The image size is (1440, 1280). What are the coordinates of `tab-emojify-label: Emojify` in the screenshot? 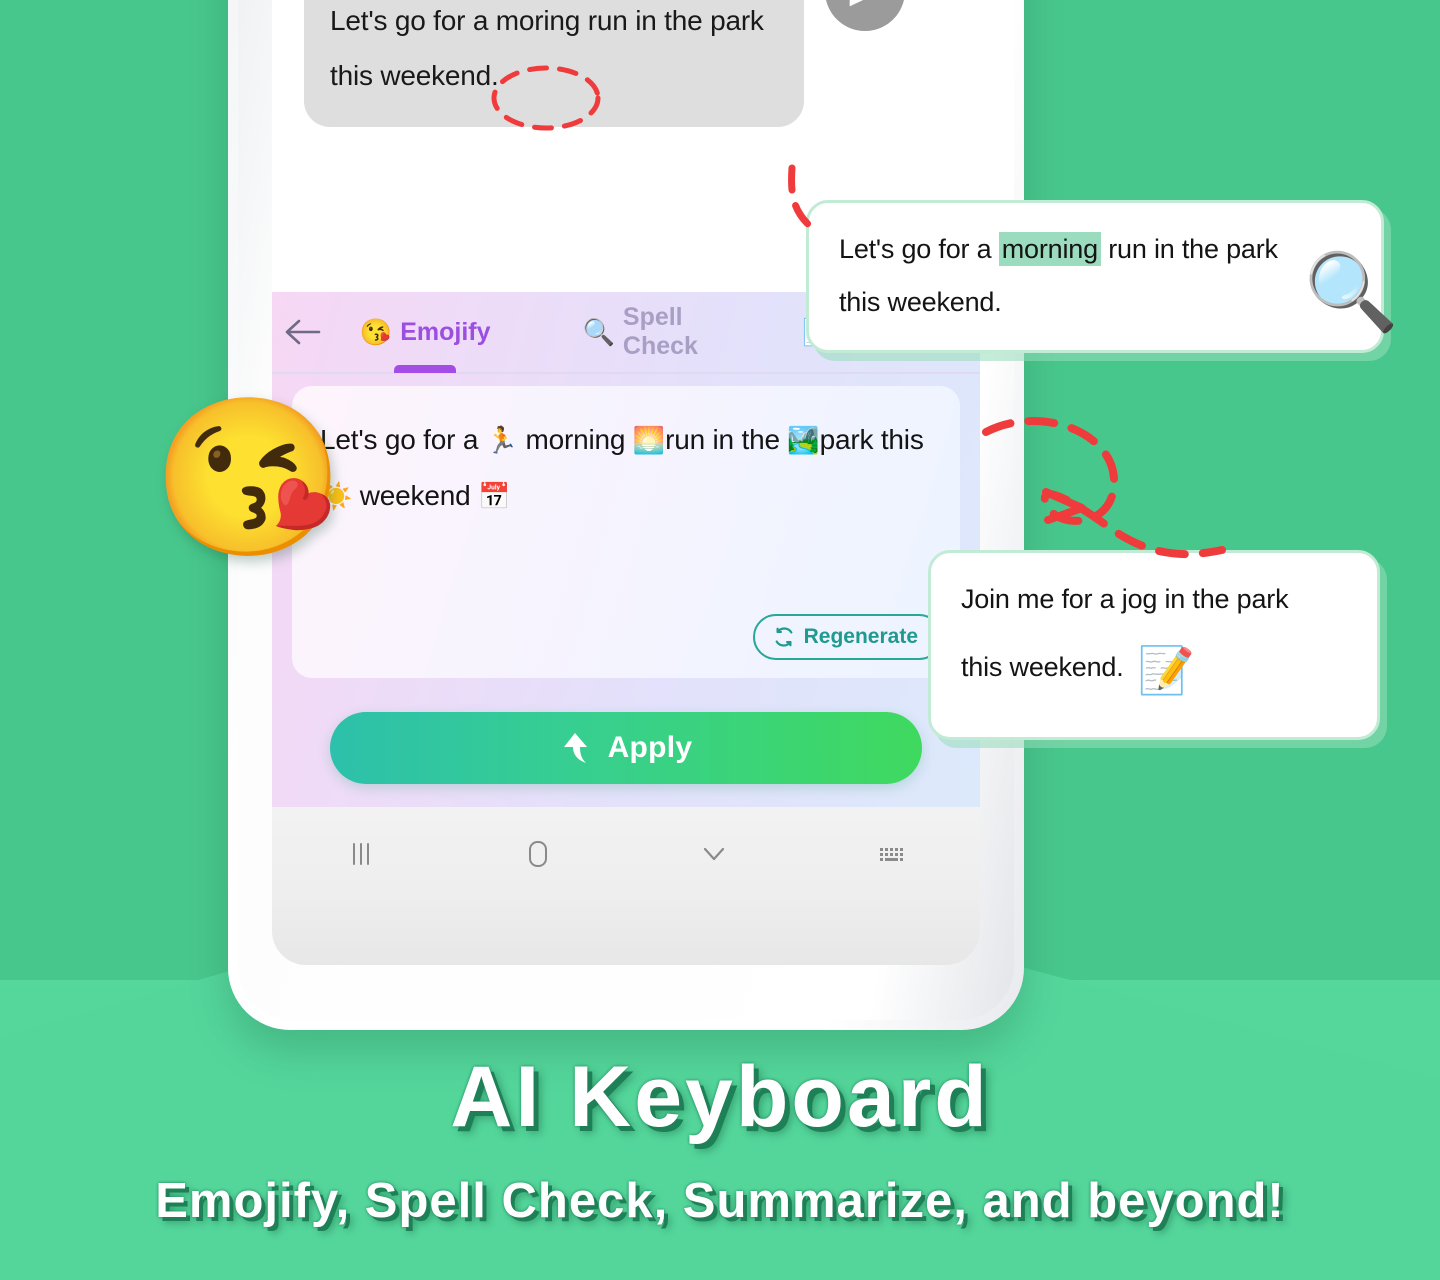 It's located at (445, 331).